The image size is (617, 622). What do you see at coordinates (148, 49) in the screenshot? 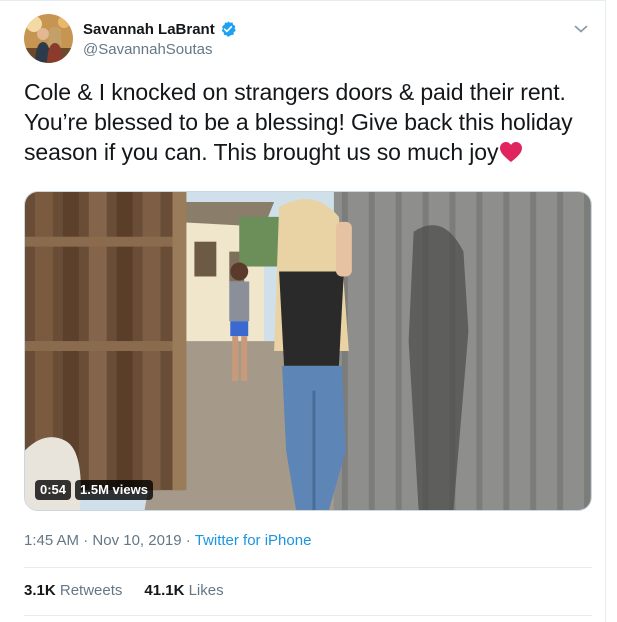
I see `author-handle: @SavannahSoutas` at bounding box center [148, 49].